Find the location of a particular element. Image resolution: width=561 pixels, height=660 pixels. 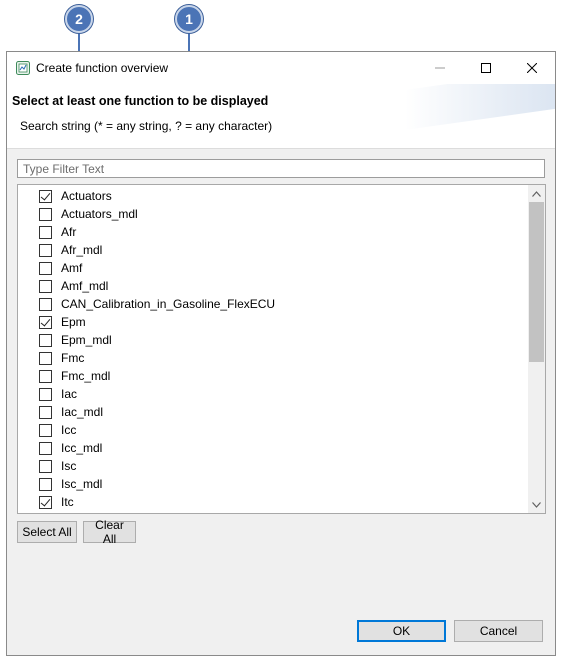

function-label: CAN_Calibration_in_Gasoline_FlexECU is located at coordinates (168, 304).